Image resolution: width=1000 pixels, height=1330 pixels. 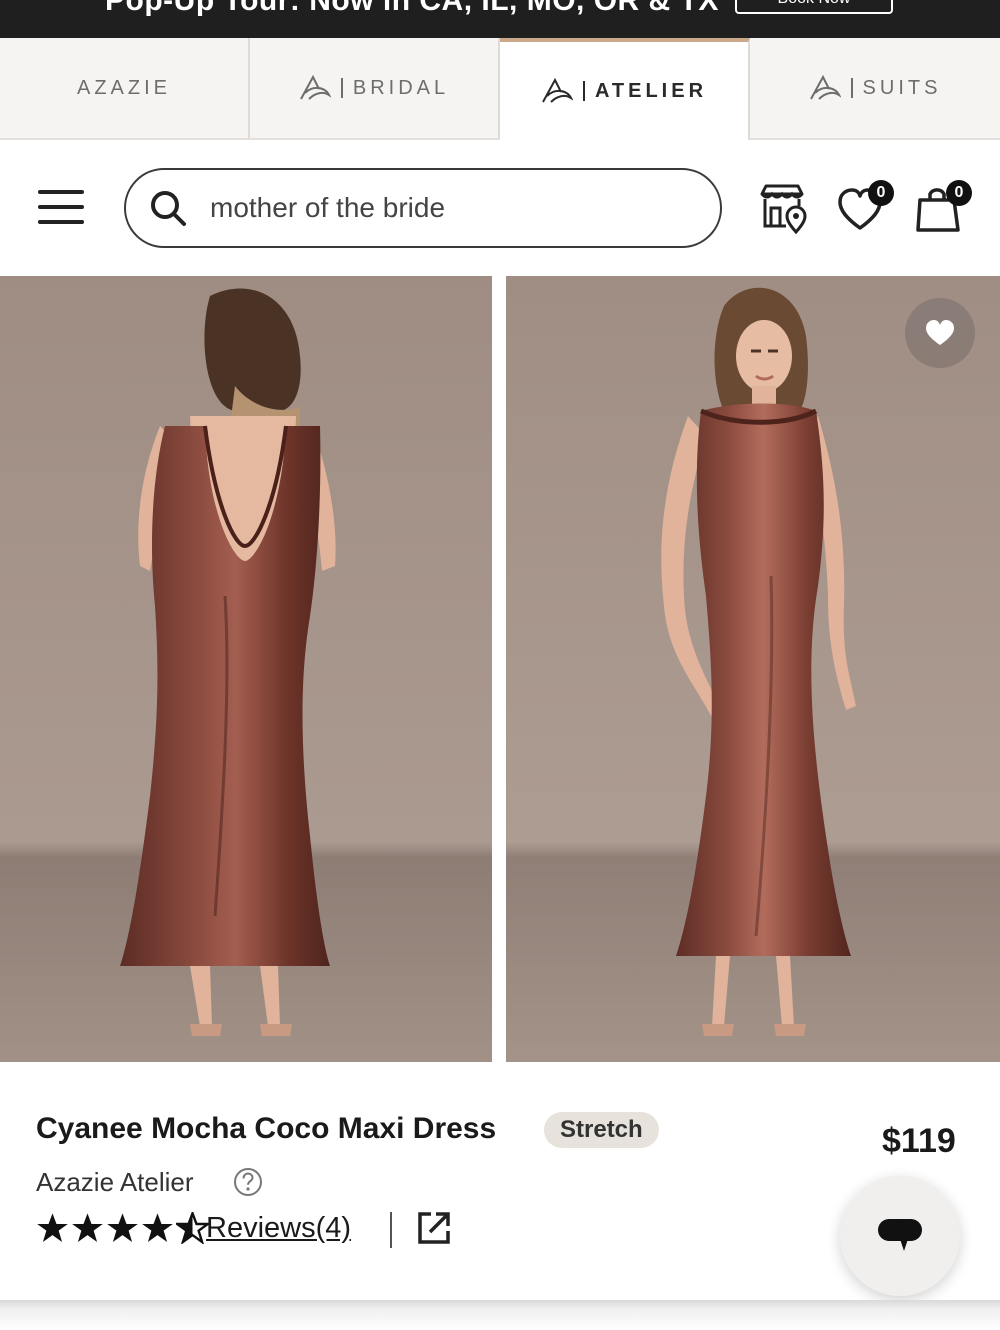 What do you see at coordinates (450, 208) in the screenshot?
I see `search-input` at bounding box center [450, 208].